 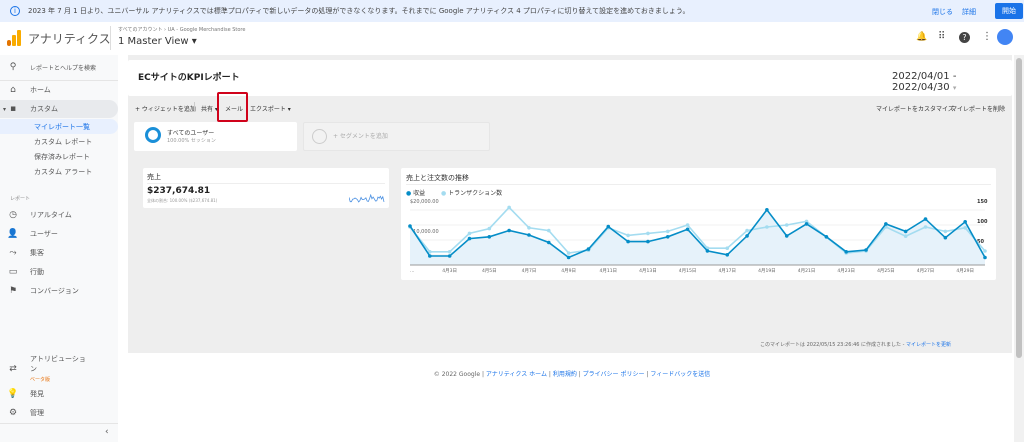 I want to click on gear-icon: ⚙, so click(x=13, y=413).